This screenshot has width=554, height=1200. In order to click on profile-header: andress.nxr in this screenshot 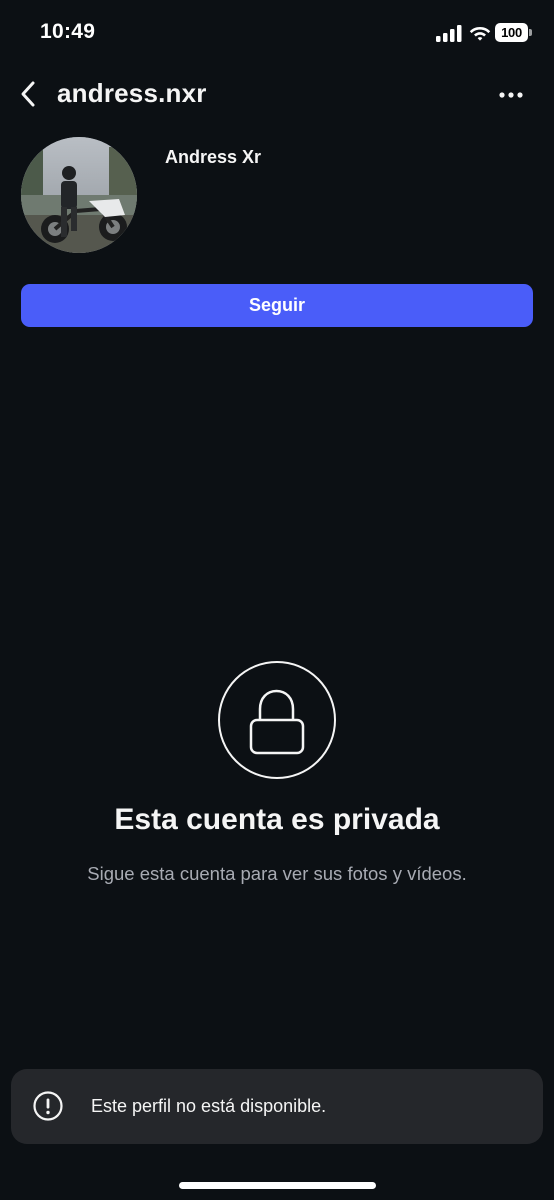, I will do `click(277, 95)`.